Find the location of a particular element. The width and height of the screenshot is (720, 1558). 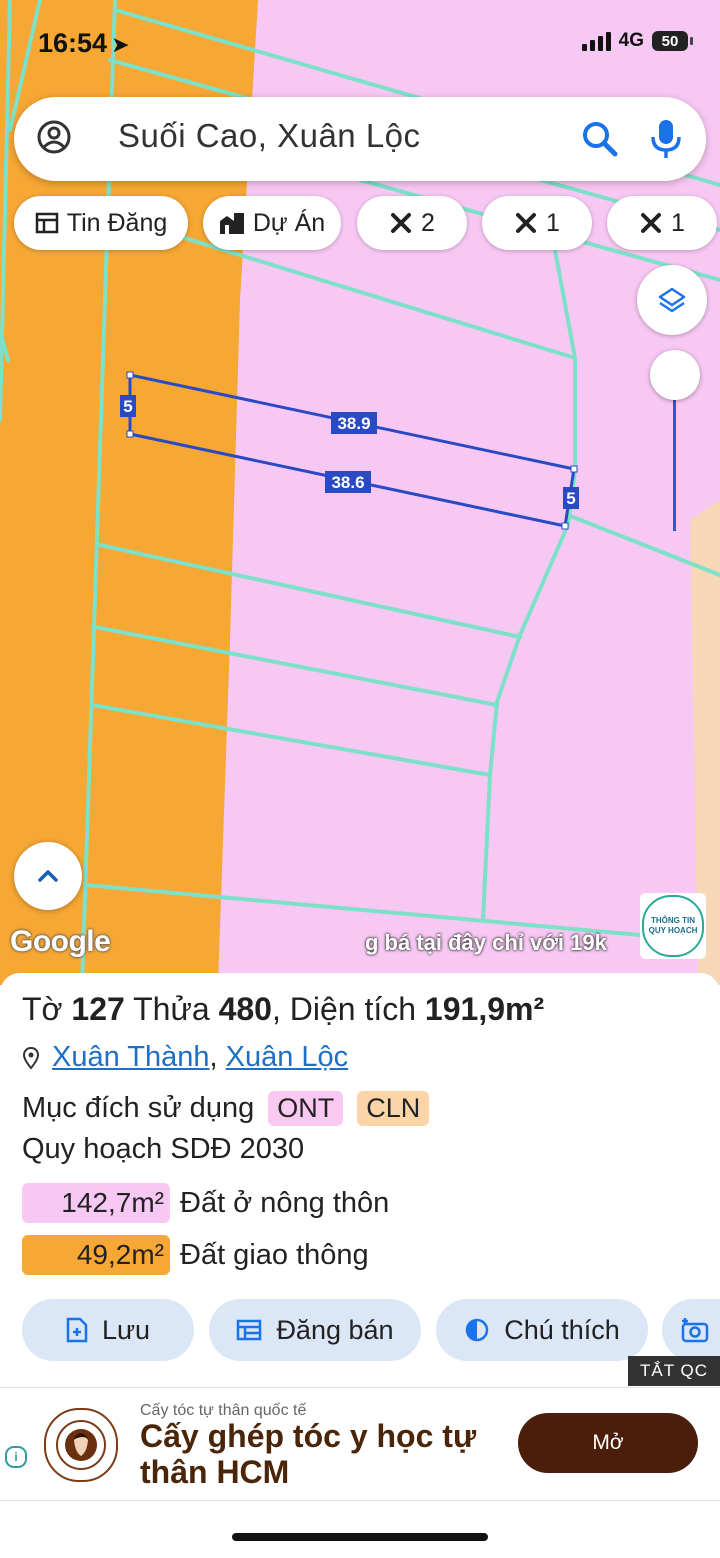

chip-tools-2: 1 is located at coordinates (537, 223).